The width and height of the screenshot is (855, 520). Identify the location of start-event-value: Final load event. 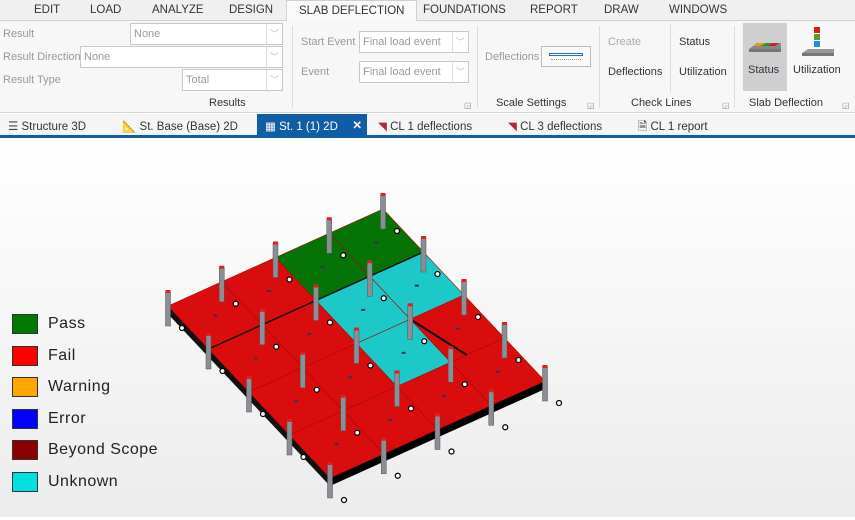
(402, 42).